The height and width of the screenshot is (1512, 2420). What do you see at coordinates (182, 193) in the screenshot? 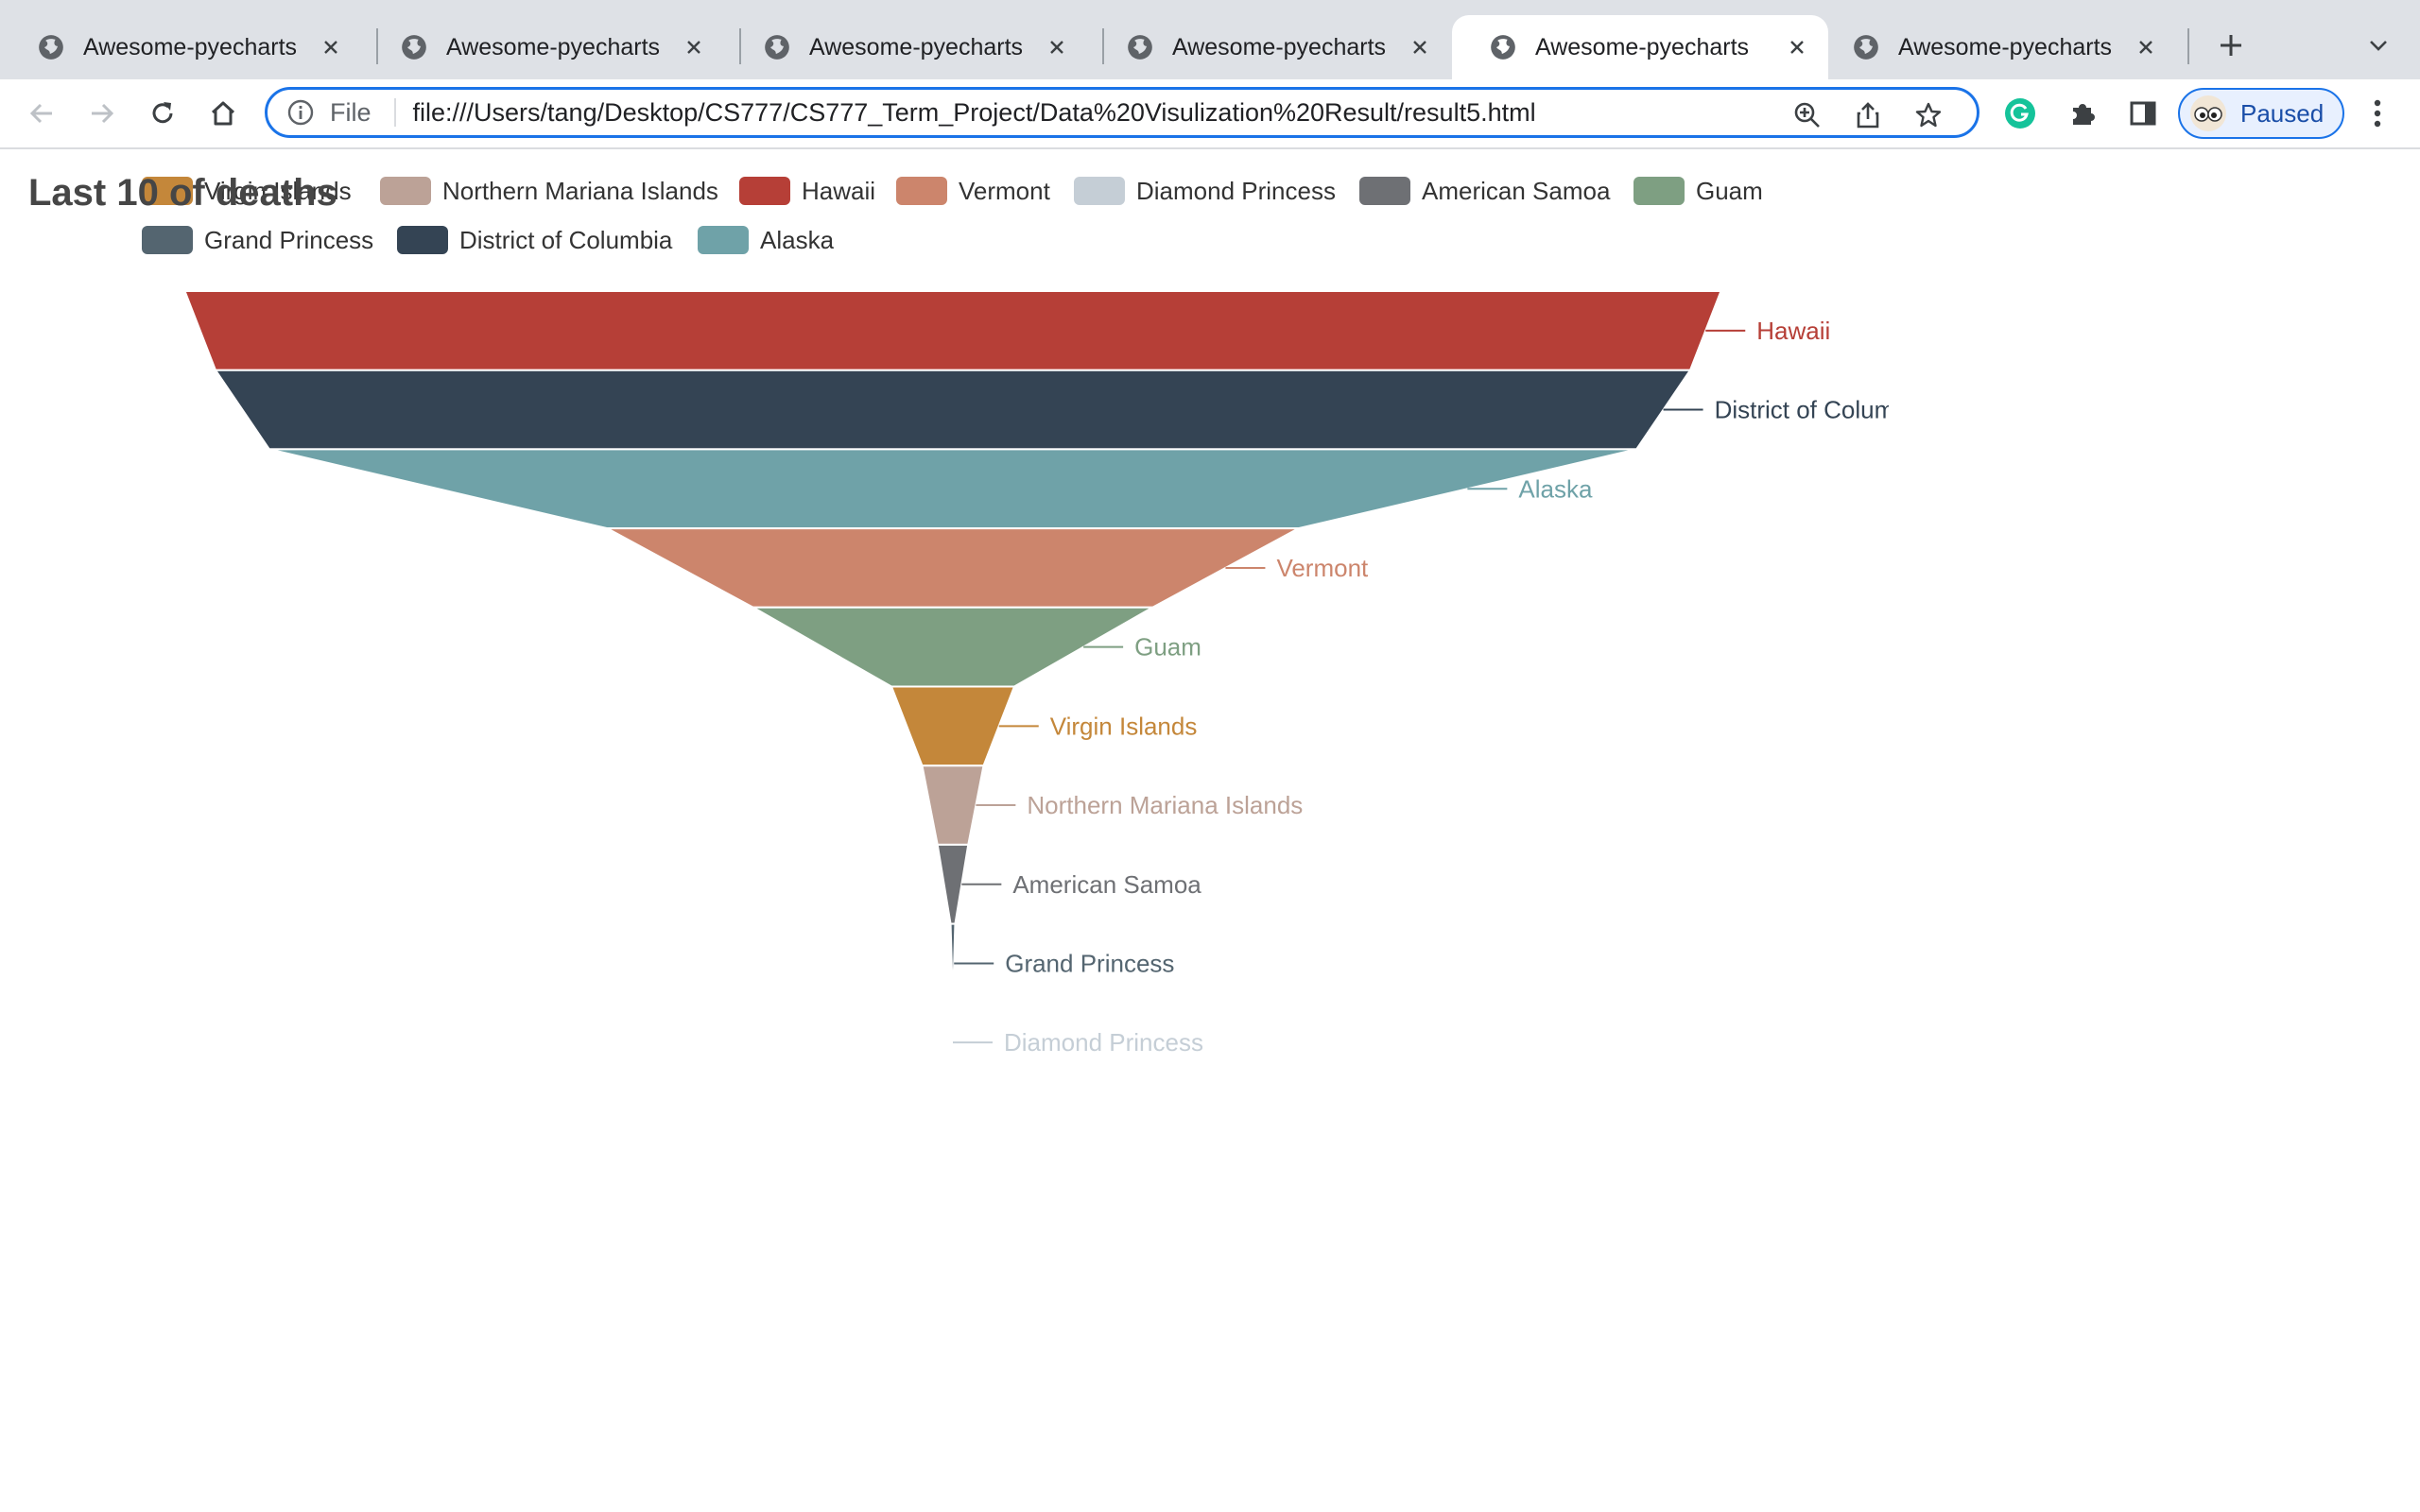
I see `chart-title: Last 10 of deaths` at bounding box center [182, 193].